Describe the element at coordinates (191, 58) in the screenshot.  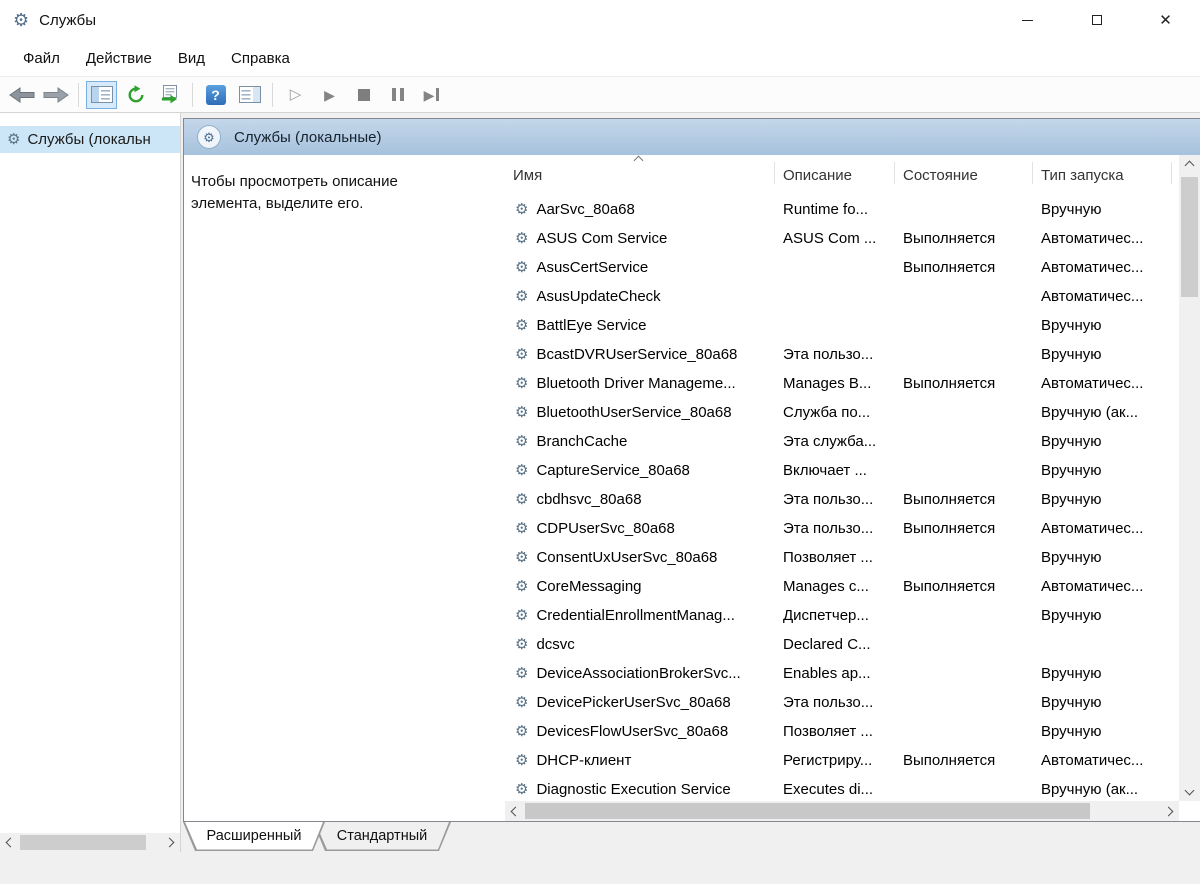
I see `menu-view: Вид` at that location.